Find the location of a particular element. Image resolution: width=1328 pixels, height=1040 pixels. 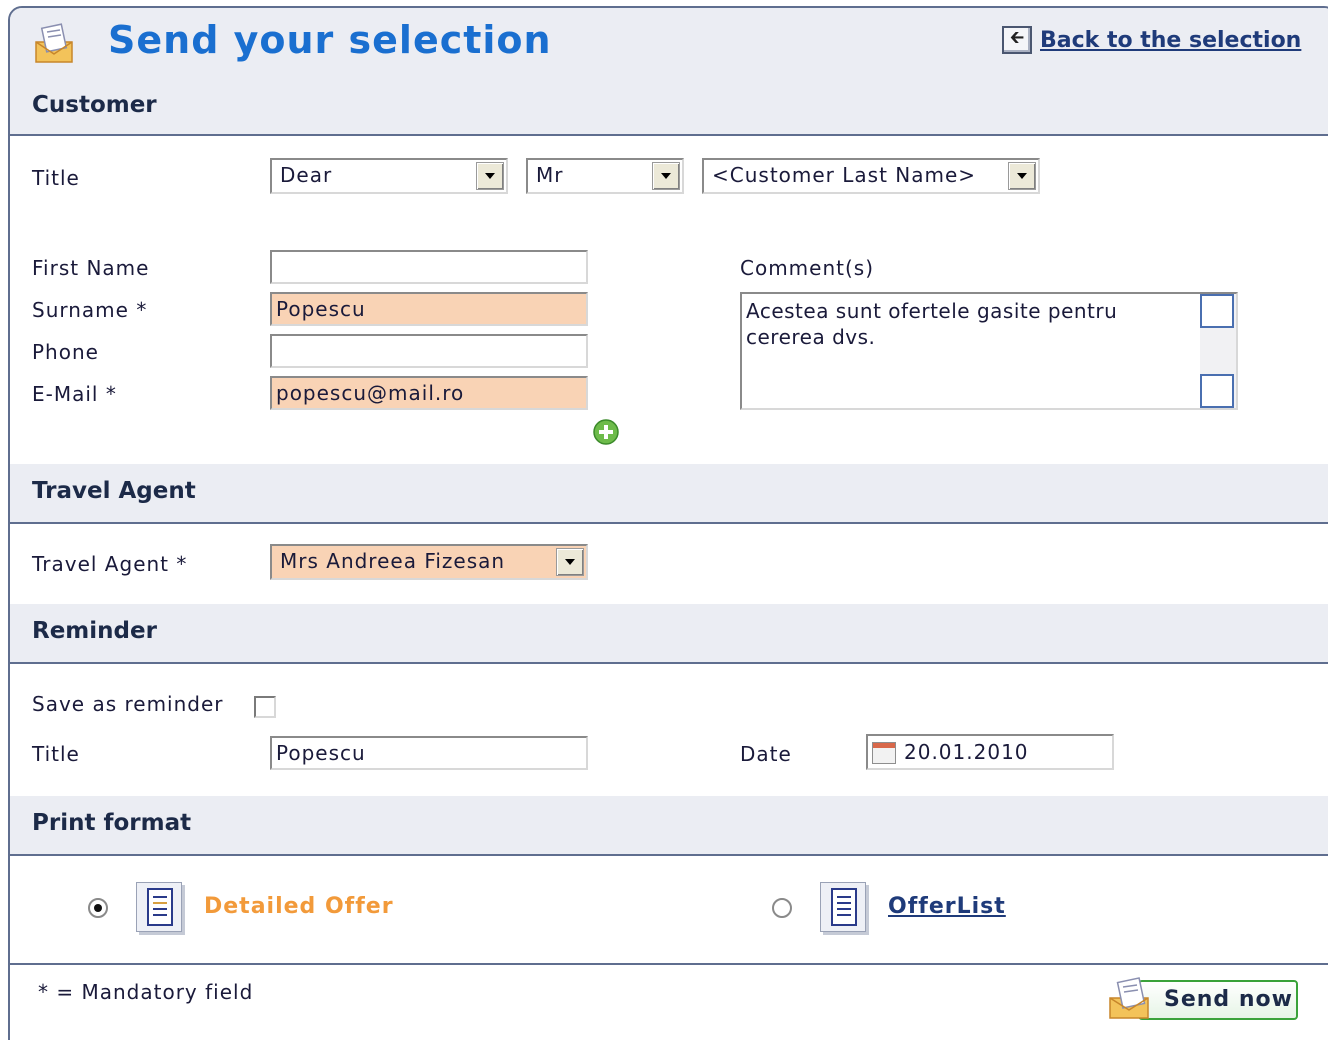

mandatory-field-note: * = Mandatory field is located at coordinates (146, 992).